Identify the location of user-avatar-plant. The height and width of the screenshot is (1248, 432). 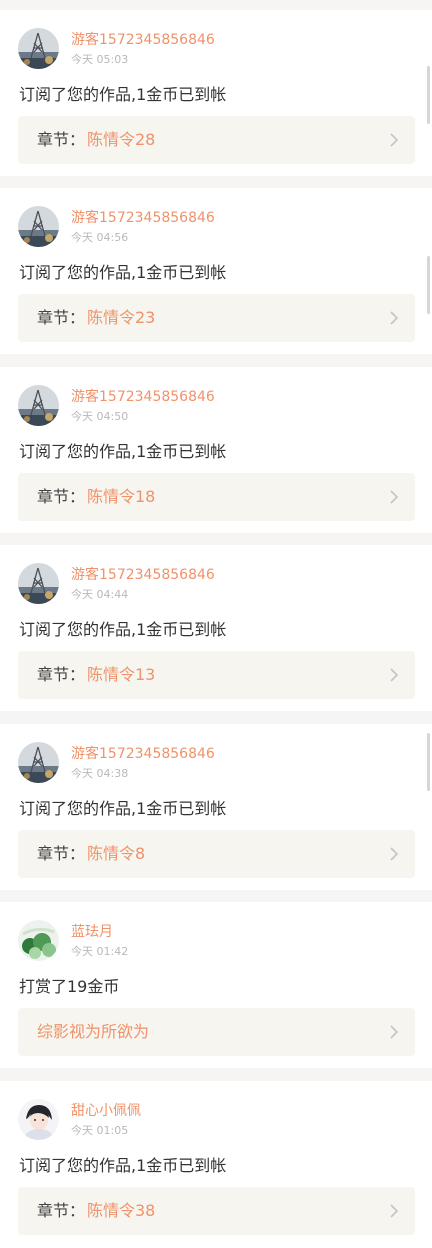
(38, 940).